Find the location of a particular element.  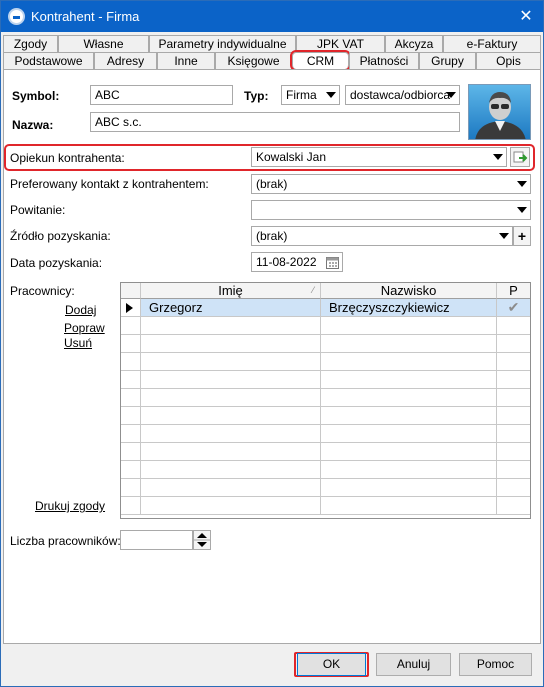

tab-adresy: Adresy is located at coordinates (125, 60).